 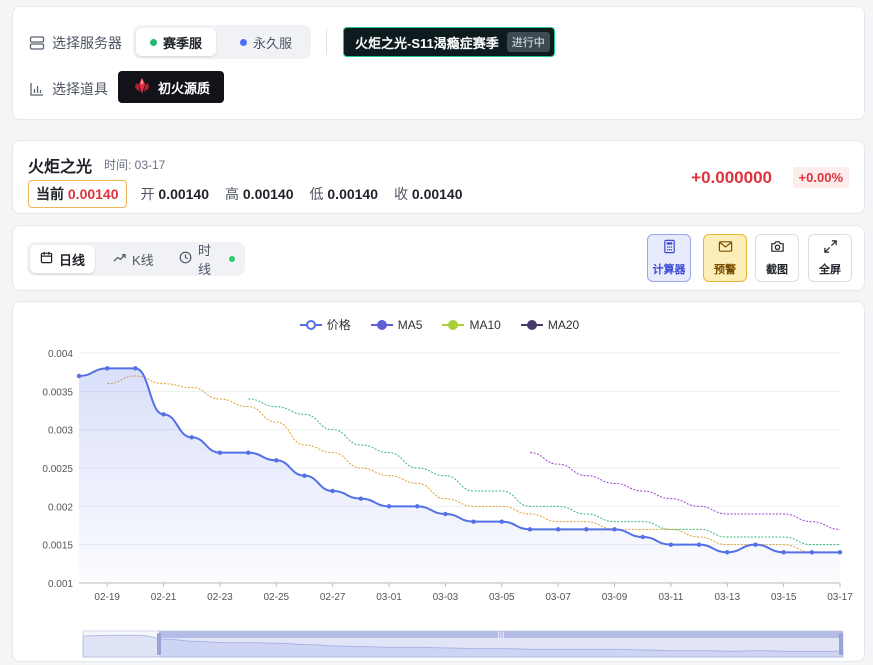 I want to click on timestamp: 时间: 03-17, so click(x=135, y=165).